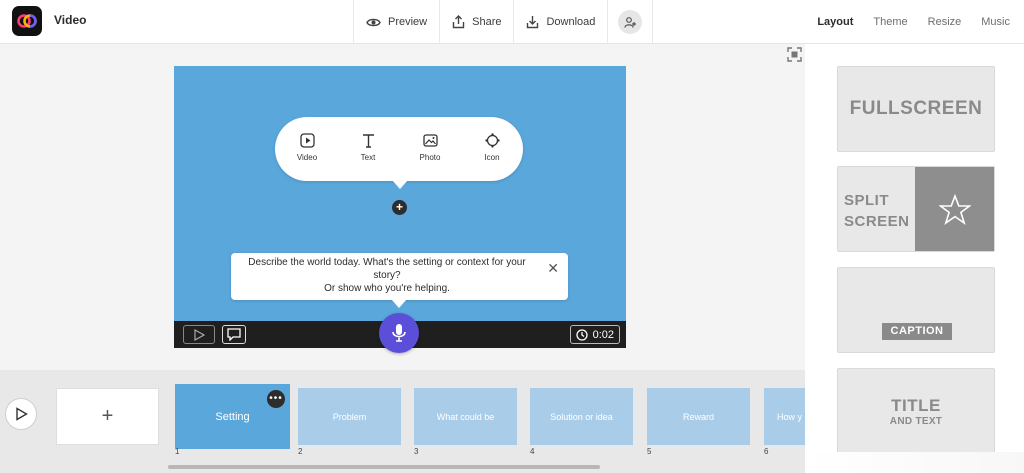 This screenshot has height=473, width=1024. I want to click on scene-number: 1, so click(177, 451).